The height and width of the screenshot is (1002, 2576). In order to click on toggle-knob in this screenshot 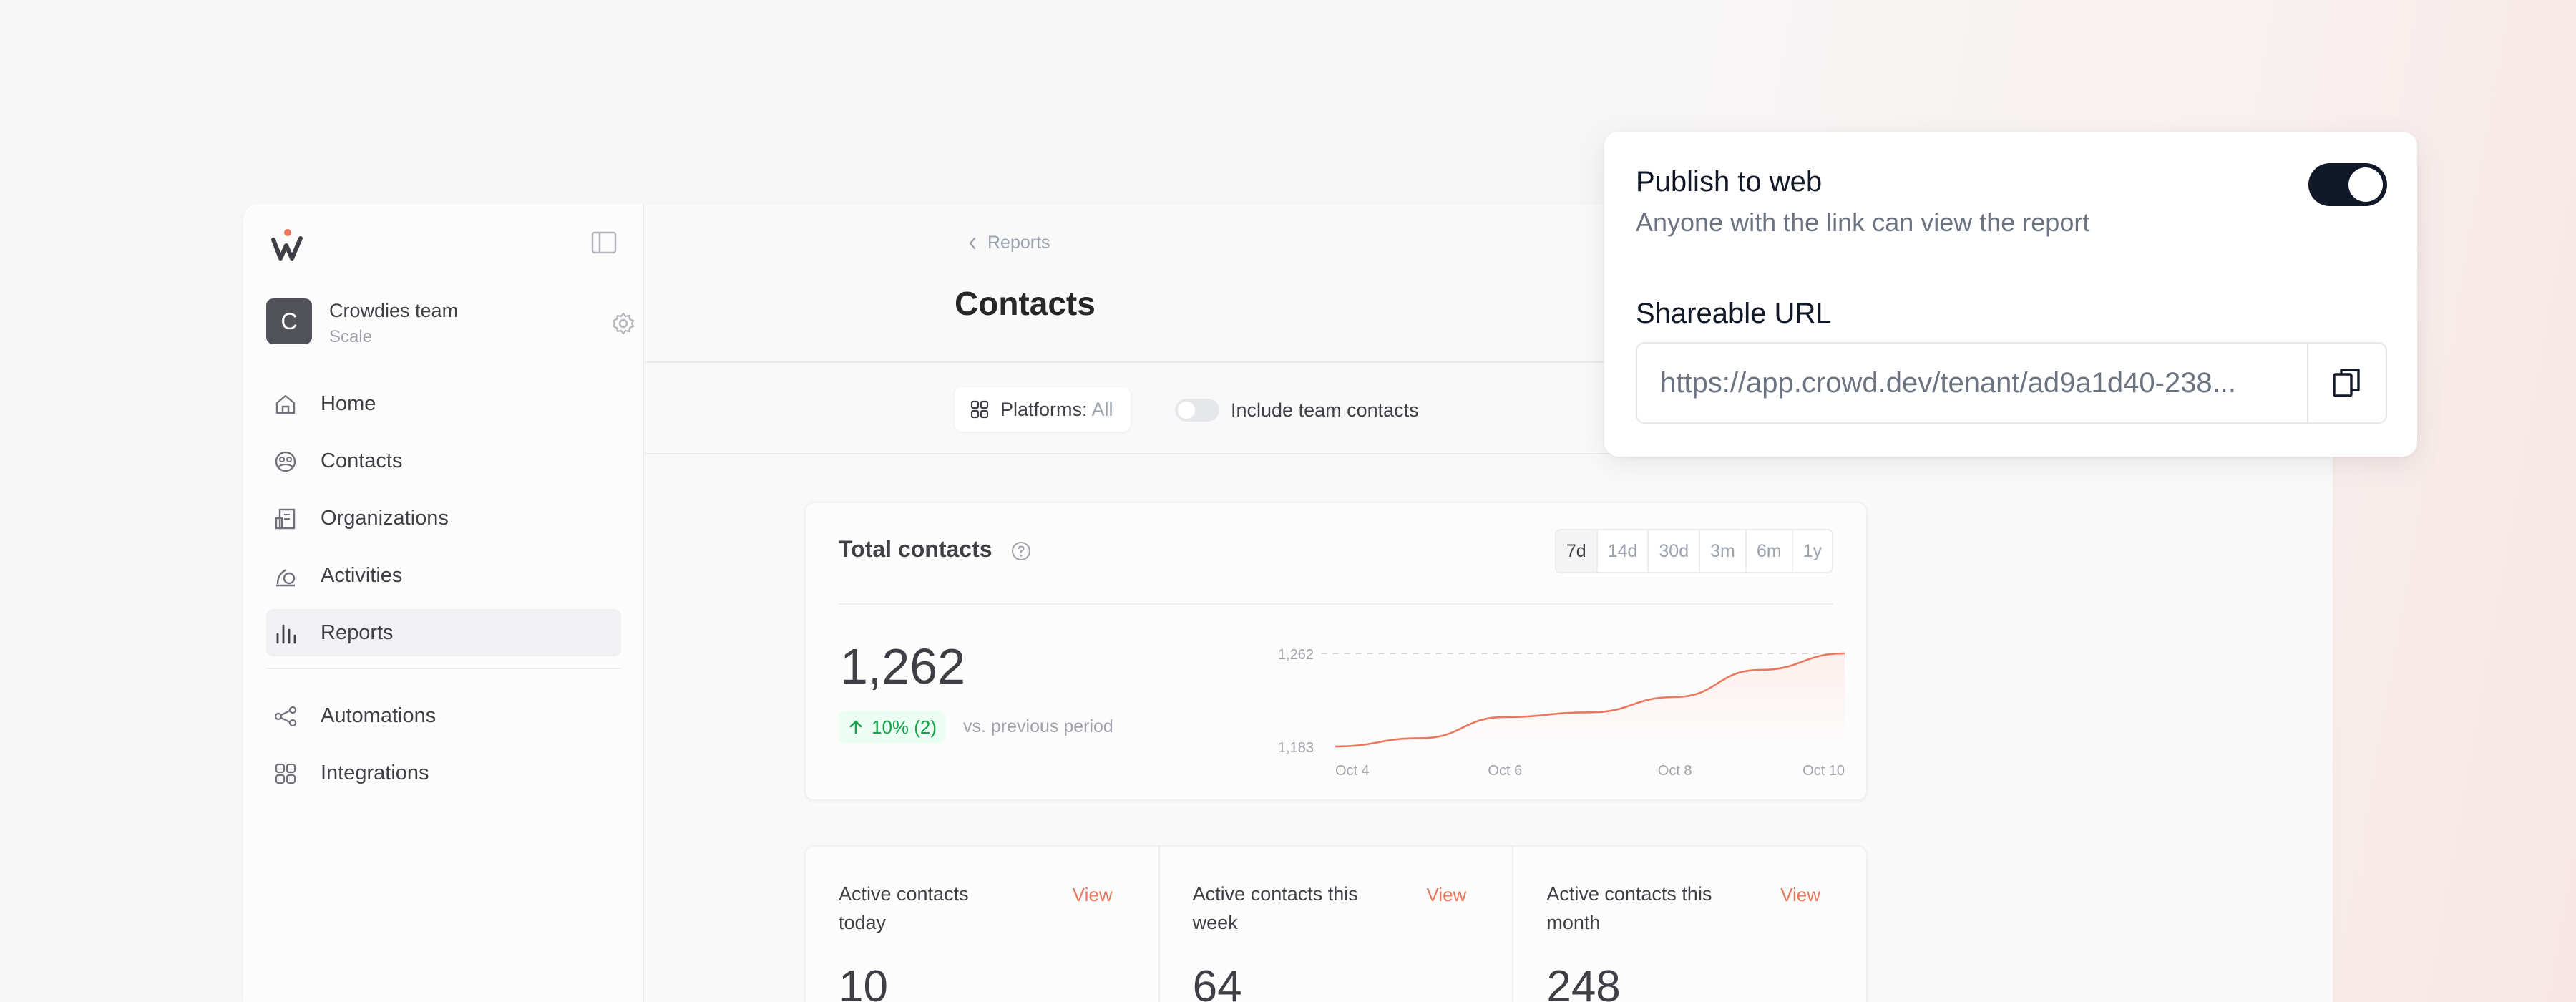, I will do `click(2365, 184)`.